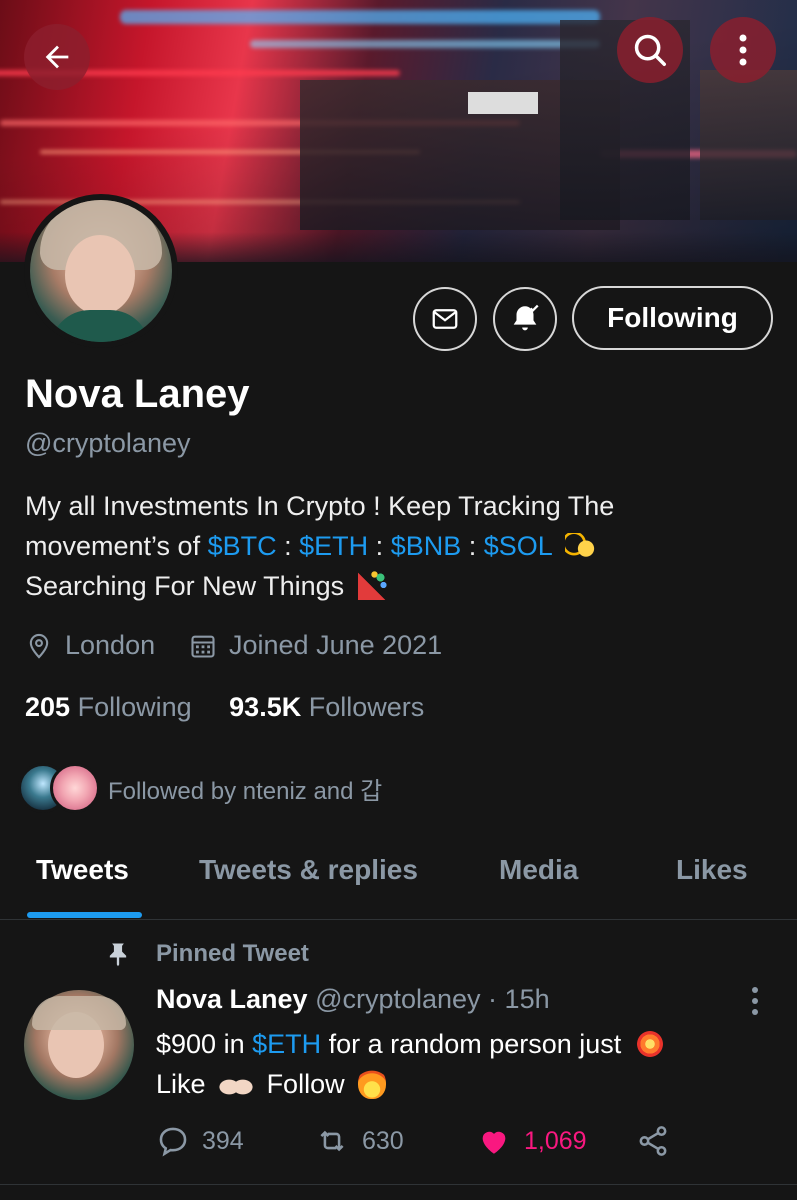 The image size is (797, 1200). Describe the element at coordinates (203, 646) in the screenshot. I see `calendar-icon` at that location.